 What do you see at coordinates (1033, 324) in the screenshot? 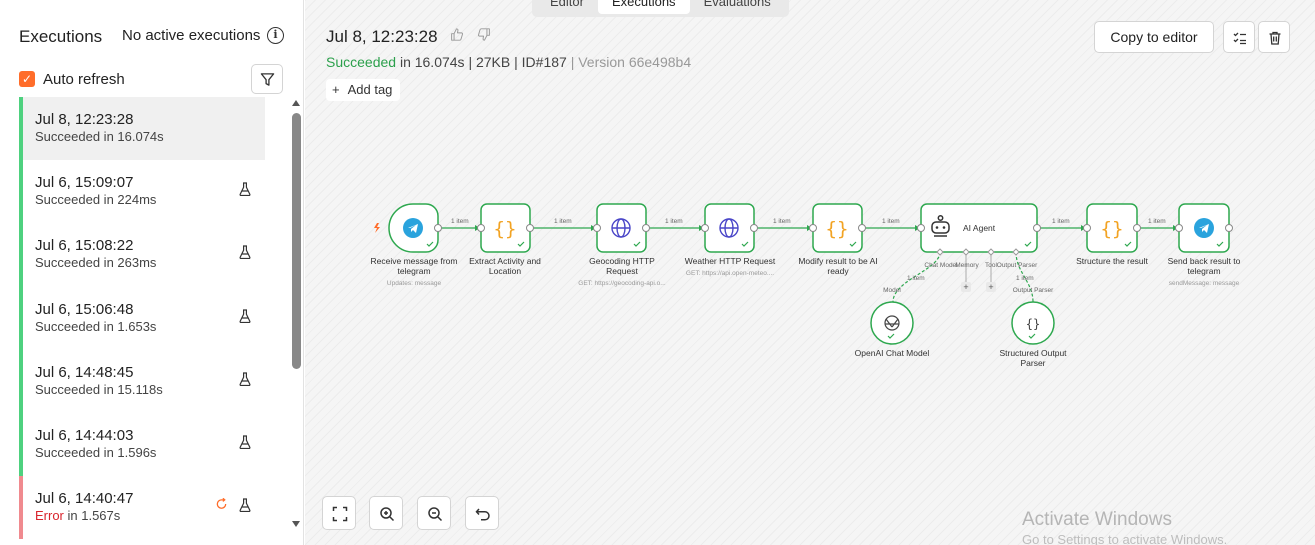
I see `json-braces-icon: {}` at bounding box center [1033, 324].